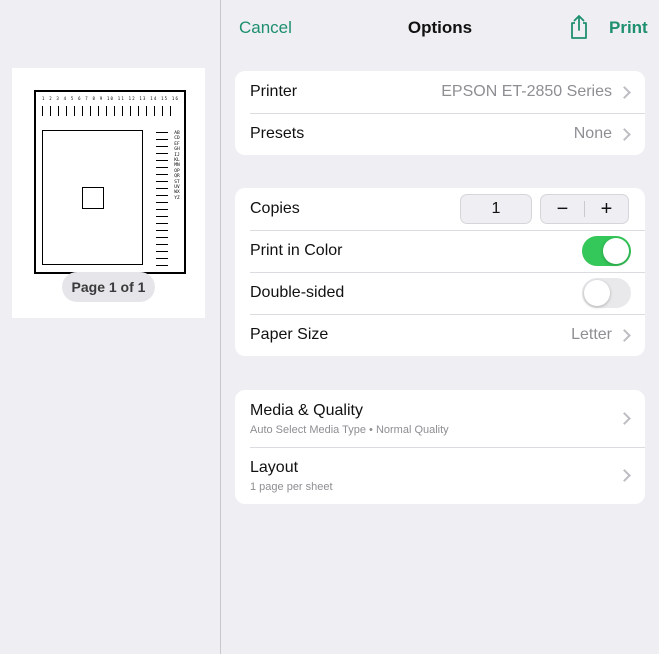 The height and width of the screenshot is (654, 659). What do you see at coordinates (592, 133) in the screenshot?
I see `presets-value: None` at bounding box center [592, 133].